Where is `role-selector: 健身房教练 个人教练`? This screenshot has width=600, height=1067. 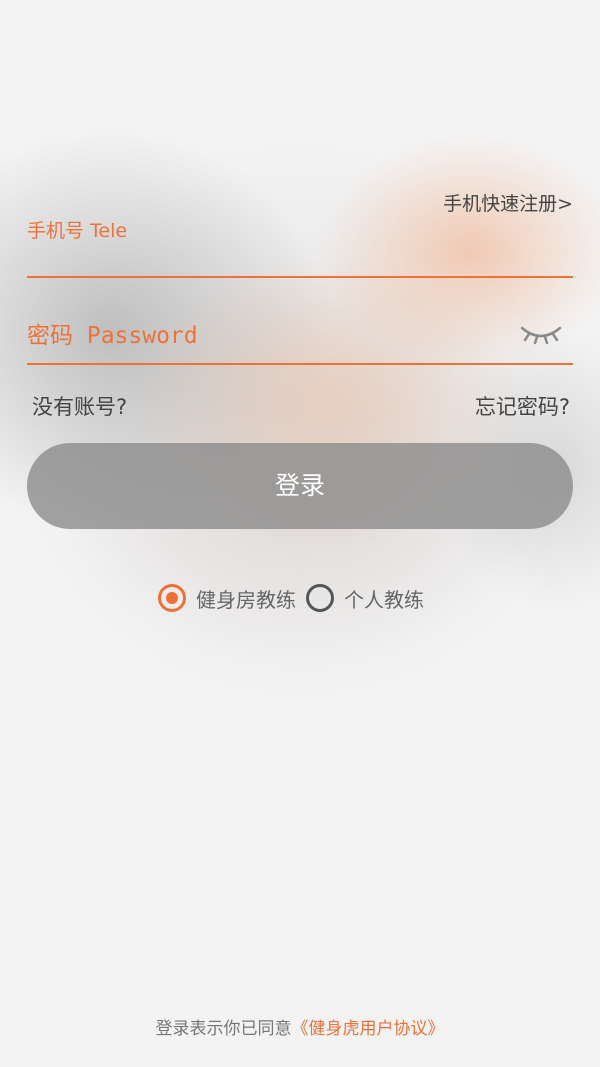
role-selector: 健身房教练 个人教练 is located at coordinates (291, 598).